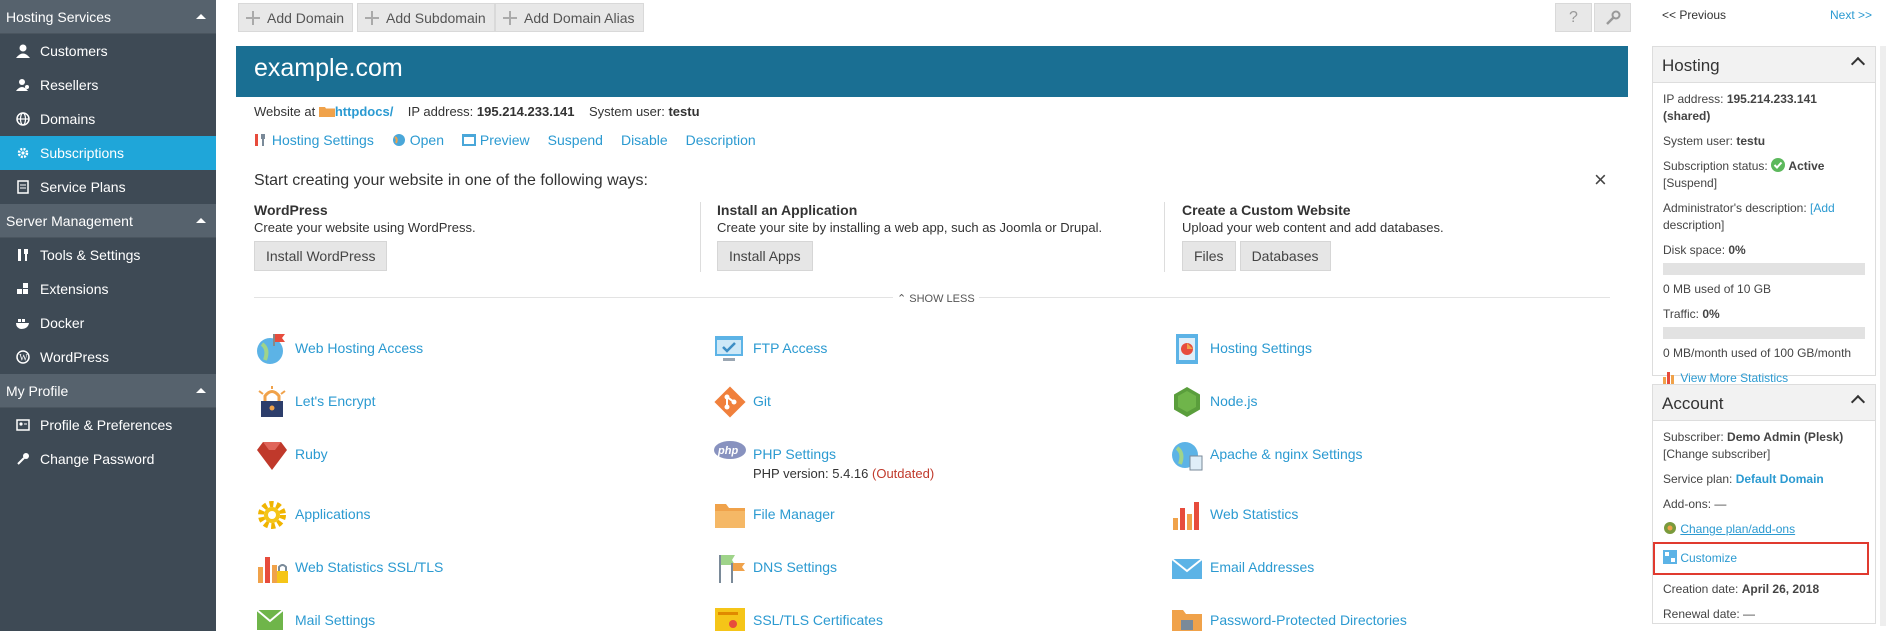  I want to click on tool-lets-encrypt: Let's Encrypt, so click(315, 402).